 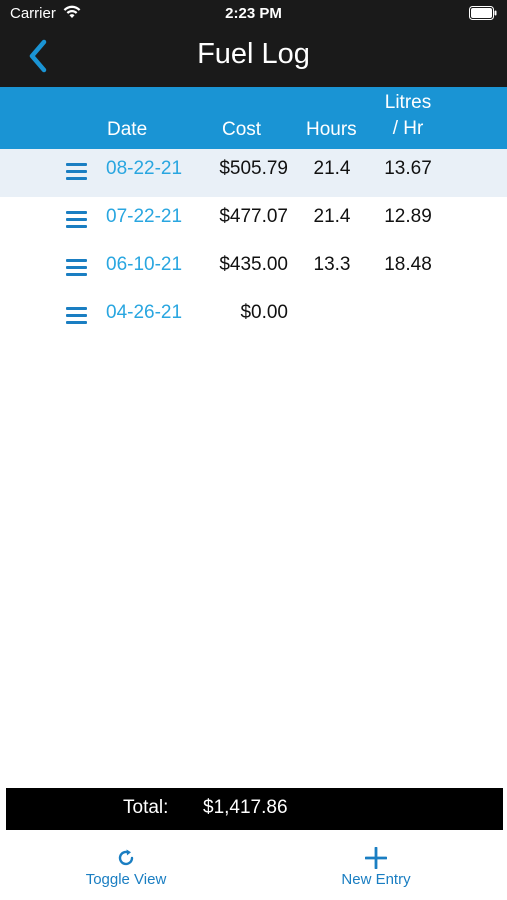 I want to click on row-cost: $505.79, so click(x=253, y=168).